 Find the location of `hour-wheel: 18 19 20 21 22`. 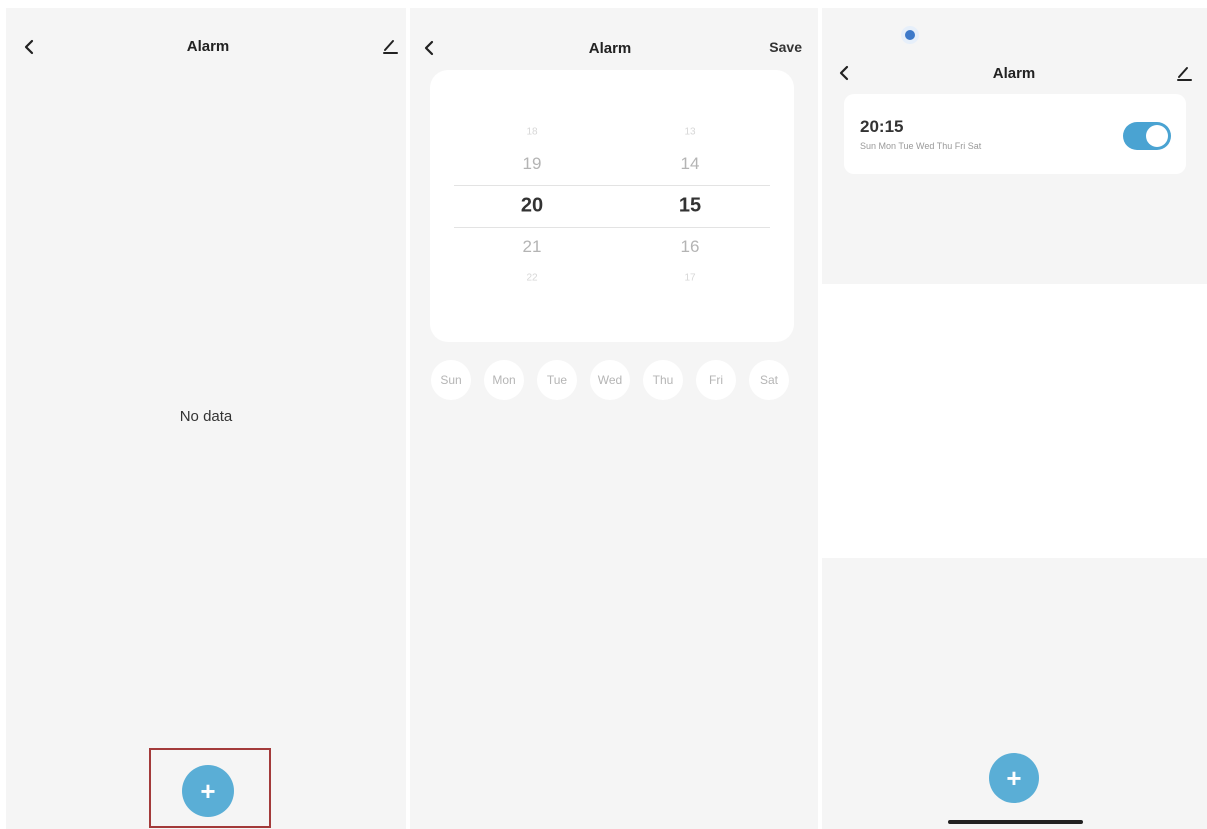

hour-wheel: 18 19 20 21 22 is located at coordinates (532, 206).